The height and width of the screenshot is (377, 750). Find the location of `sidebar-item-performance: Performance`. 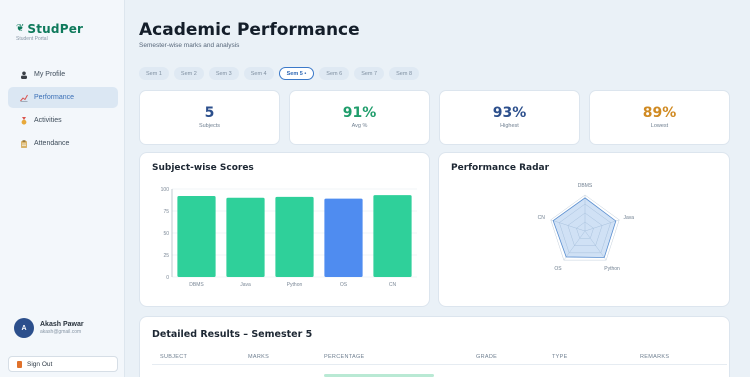

sidebar-item-performance: Performance is located at coordinates (63, 97).